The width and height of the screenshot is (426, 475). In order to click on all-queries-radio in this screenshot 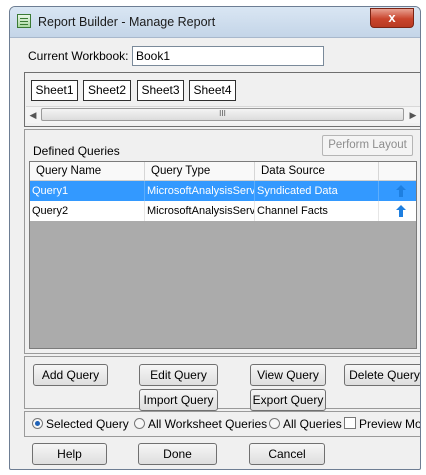, I will do `click(274, 423)`.